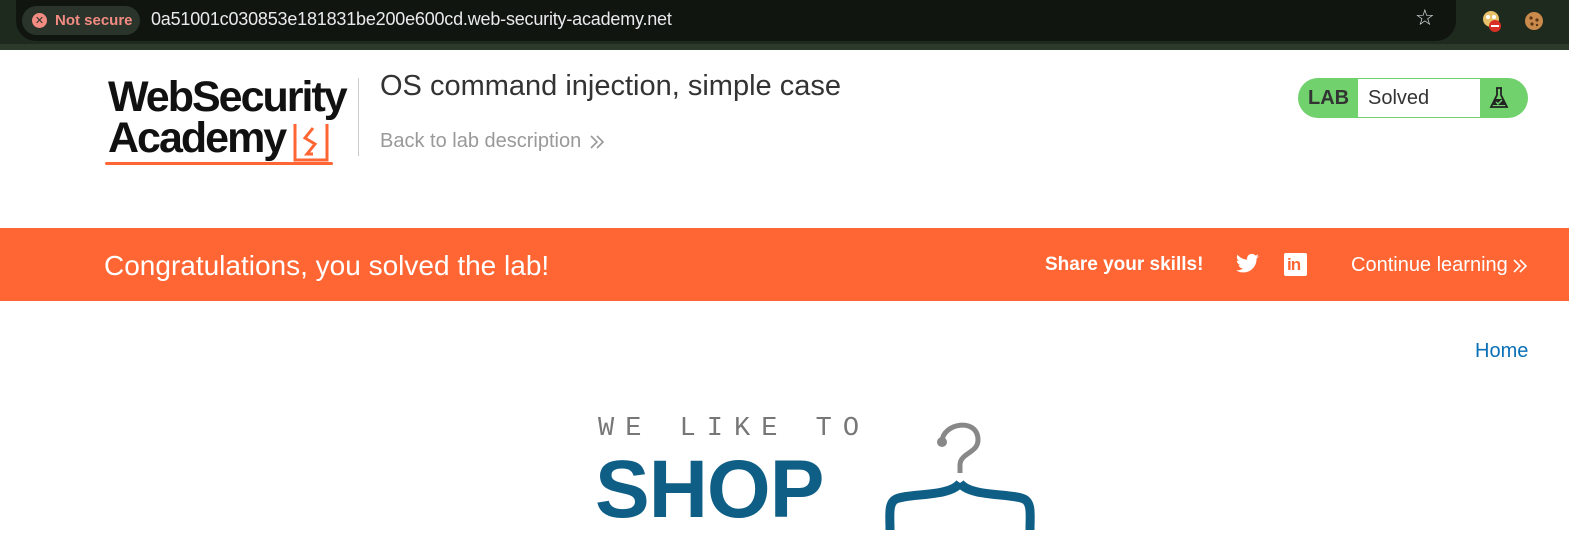 Image resolution: width=1569 pixels, height=538 pixels. I want to click on continue-learning-link: Continue learning, so click(1439, 265).